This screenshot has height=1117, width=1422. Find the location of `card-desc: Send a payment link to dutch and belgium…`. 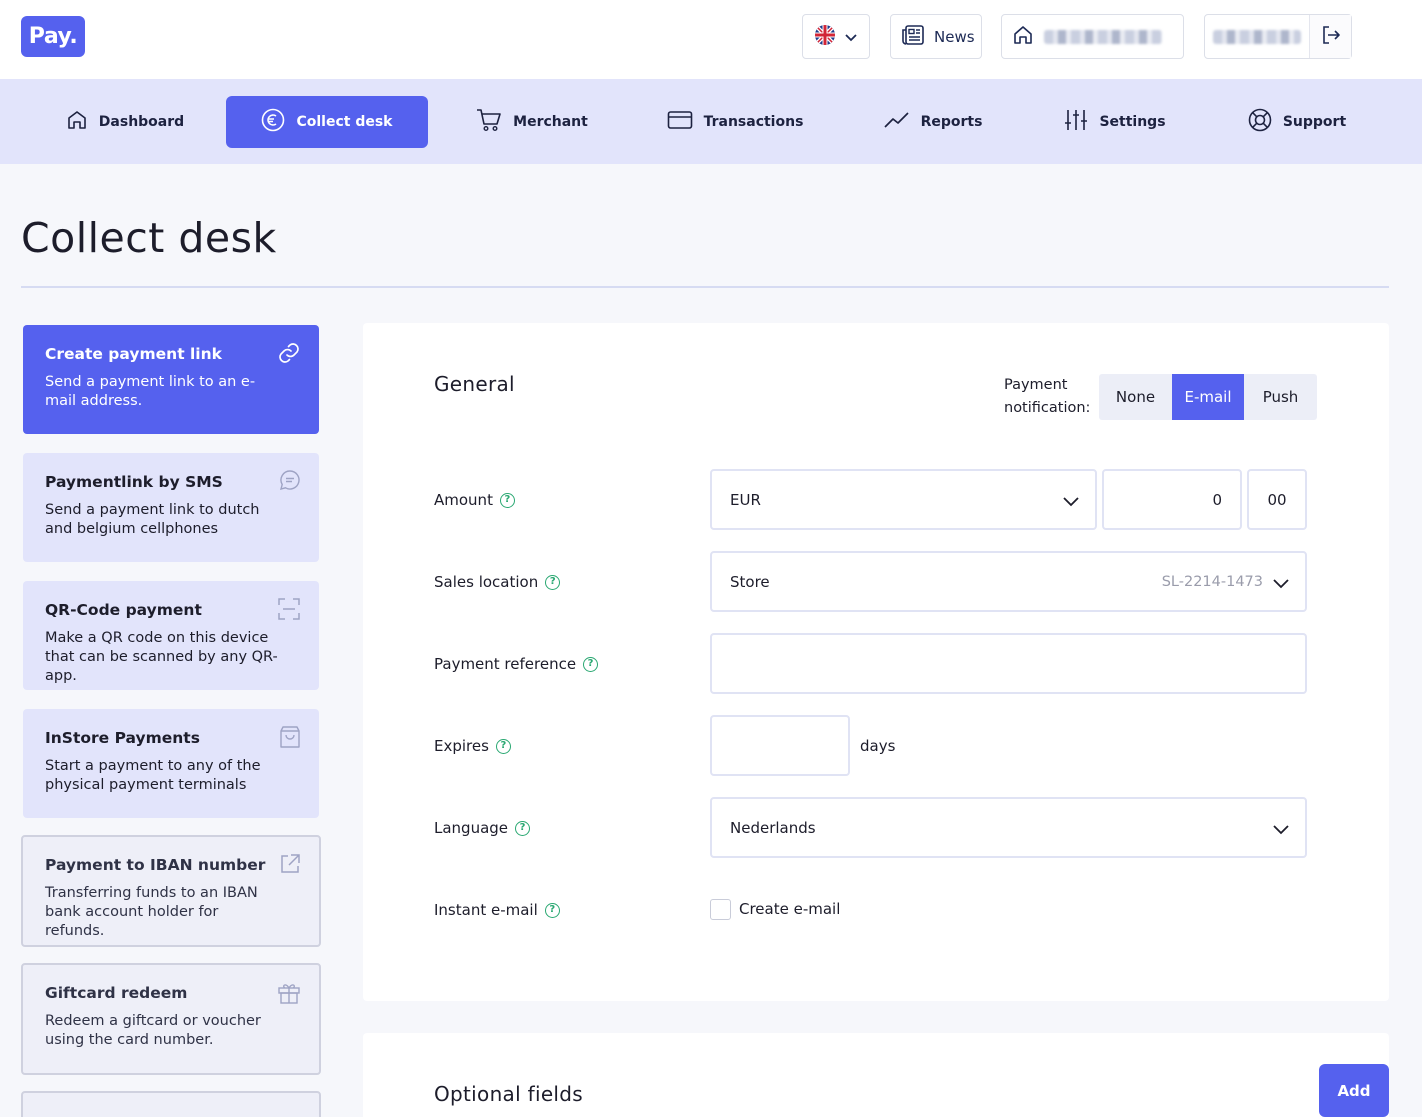

card-desc: Send a payment link to dutch and belgium… is located at coordinates (152, 519).